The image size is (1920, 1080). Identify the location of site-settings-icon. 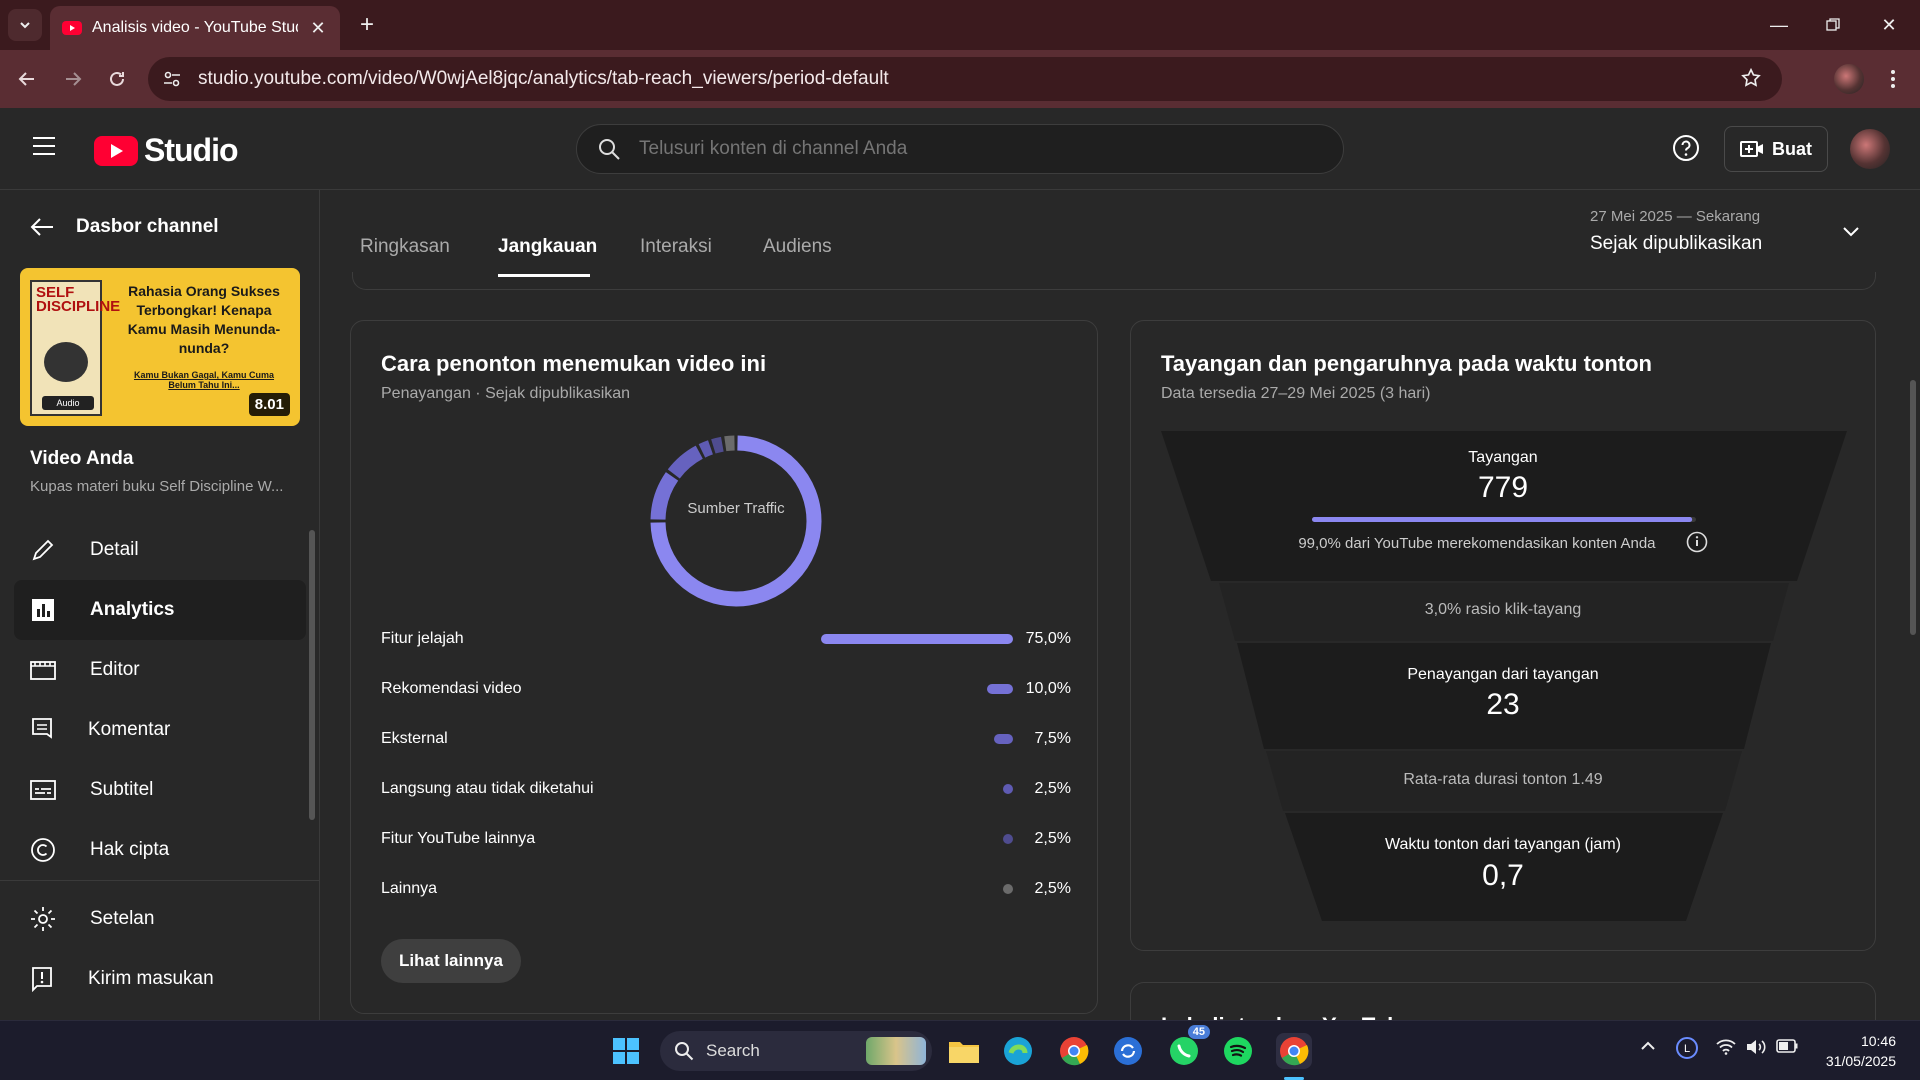
(172, 79).